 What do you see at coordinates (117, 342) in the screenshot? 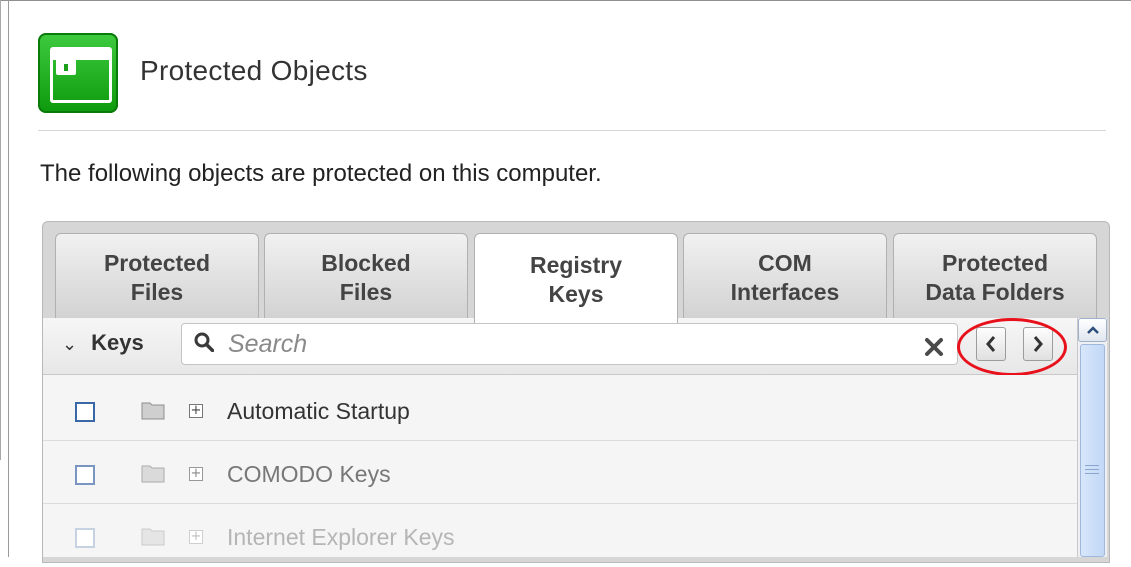
I see `keys-group-label: Keys` at bounding box center [117, 342].